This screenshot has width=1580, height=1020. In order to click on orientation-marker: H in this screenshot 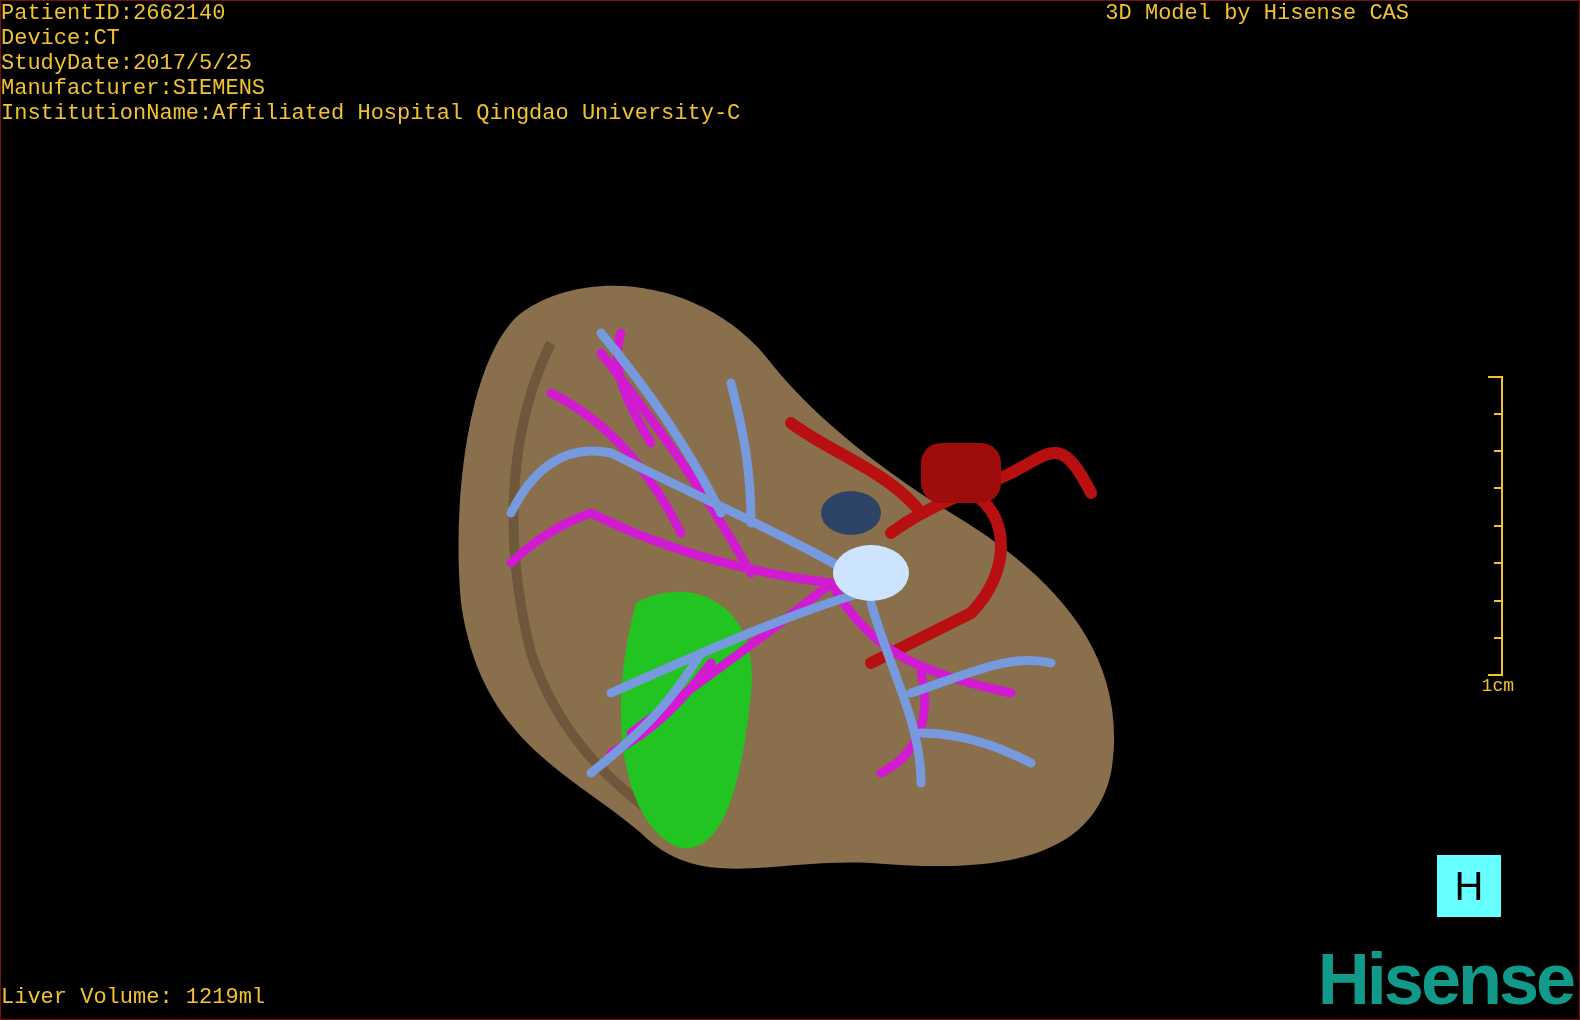, I will do `click(1469, 886)`.